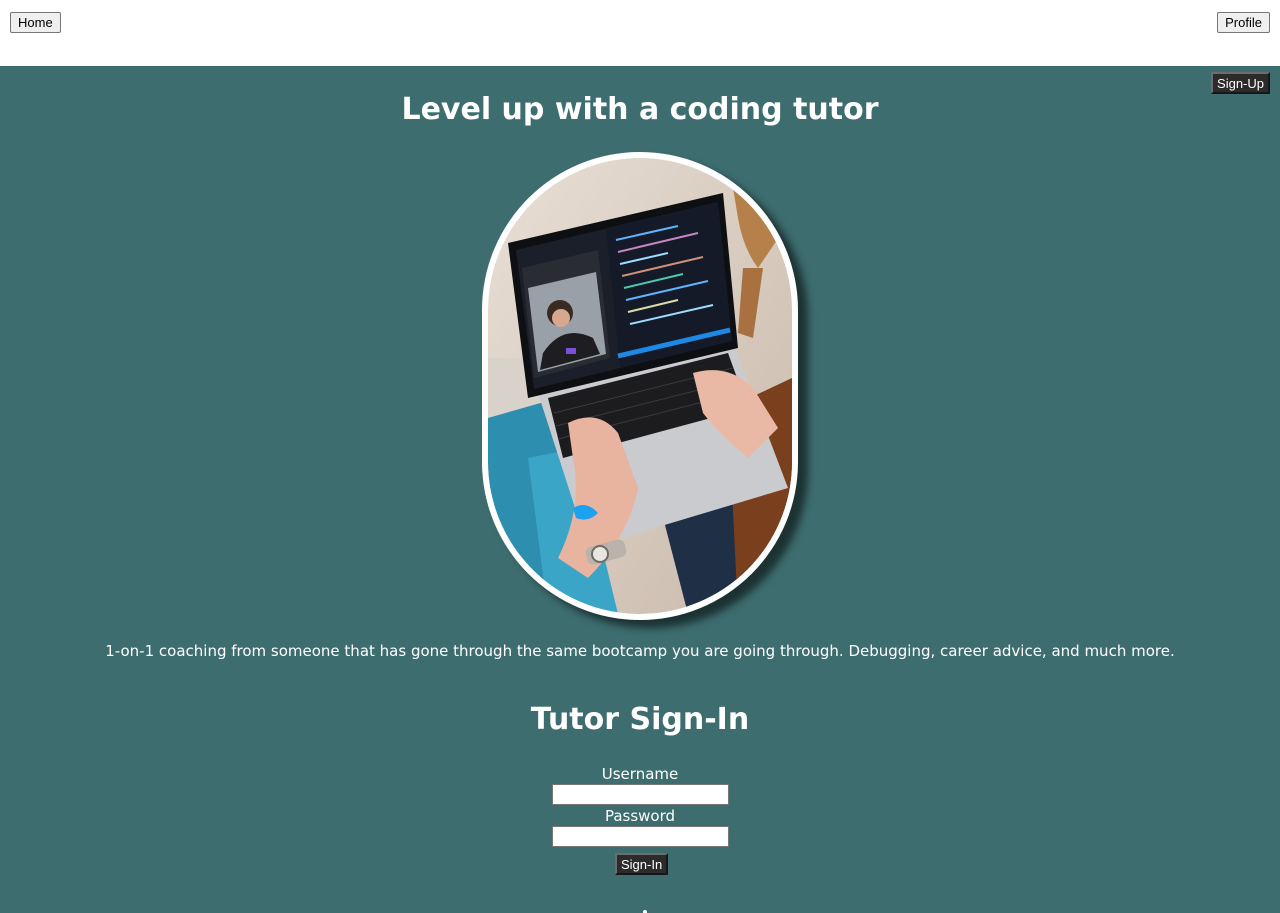 This screenshot has width=1280, height=913. What do you see at coordinates (640, 816) in the screenshot?
I see `password-label: Password` at bounding box center [640, 816].